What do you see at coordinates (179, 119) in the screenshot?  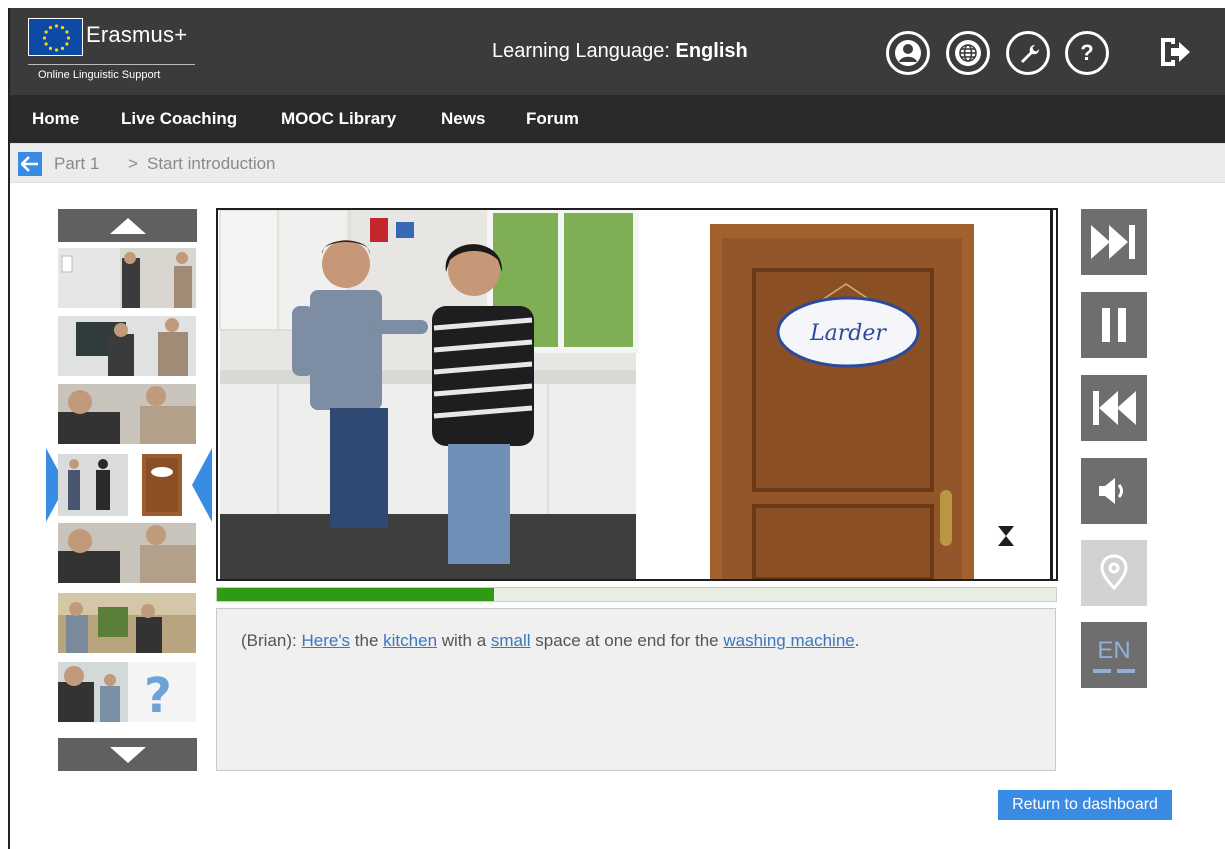 I see `nav-live-coaching: Live Coaching` at bounding box center [179, 119].